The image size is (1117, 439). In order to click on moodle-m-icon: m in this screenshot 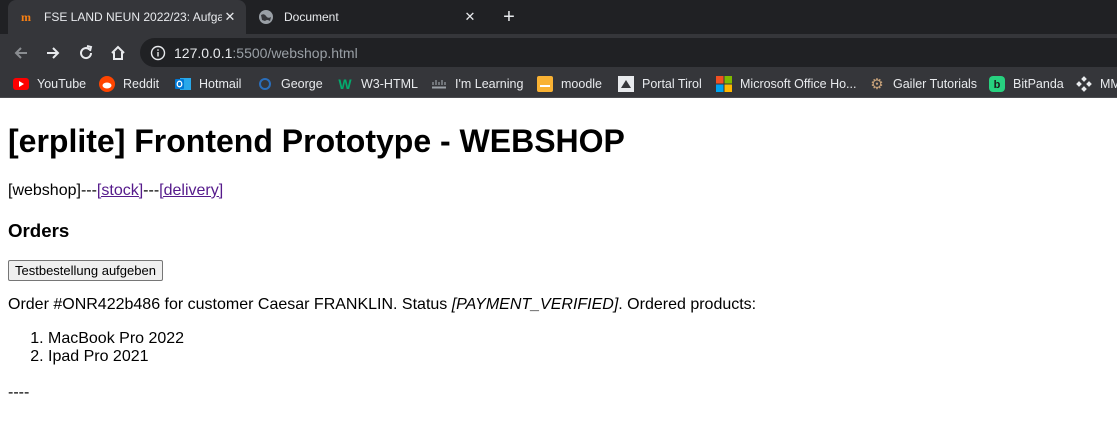, I will do `click(26, 16)`.